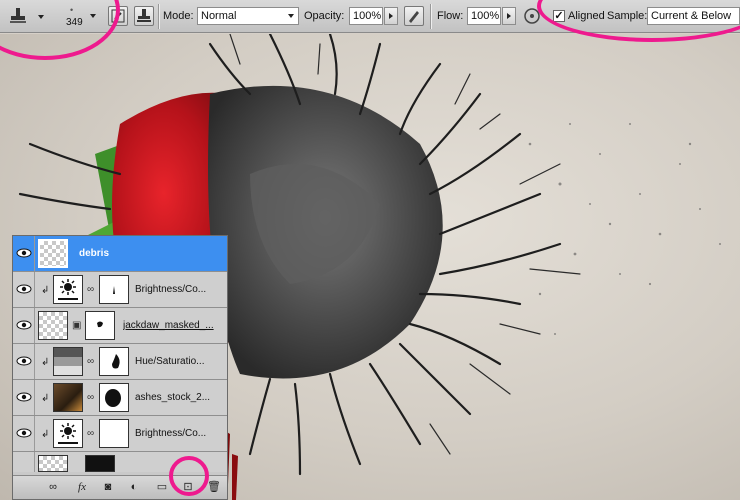 The image size is (740, 500). What do you see at coordinates (248, 16) in the screenshot?
I see `mode-select: Normal` at bounding box center [248, 16].